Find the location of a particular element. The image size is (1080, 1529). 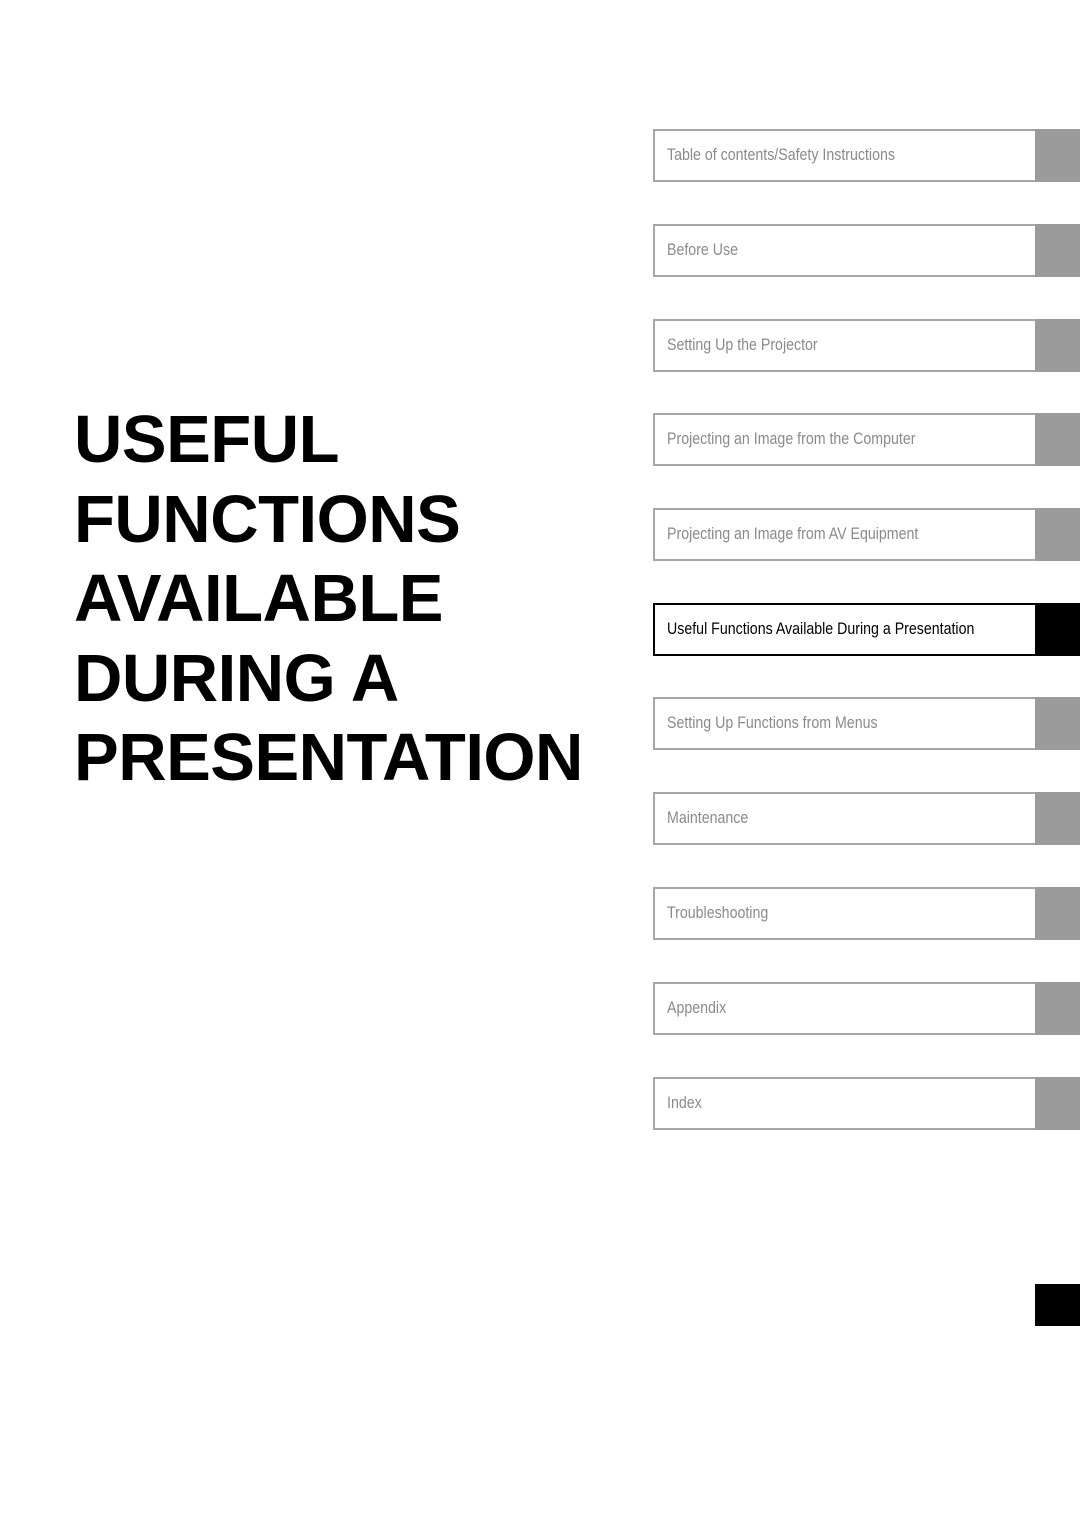

chapter-tab-projecting-av: Projecting an Image from AV Equipment is located at coordinates (866, 534).